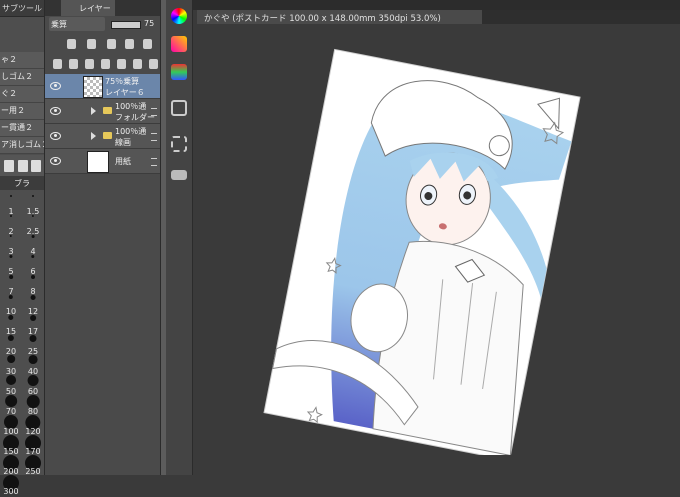  Describe the element at coordinates (147, 44) in the screenshot. I see `lock-alpha-icon` at that location.